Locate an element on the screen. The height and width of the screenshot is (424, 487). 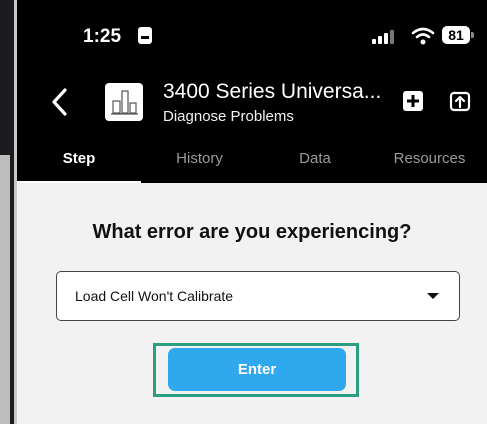
status-time: 1:25 is located at coordinates (102, 36).